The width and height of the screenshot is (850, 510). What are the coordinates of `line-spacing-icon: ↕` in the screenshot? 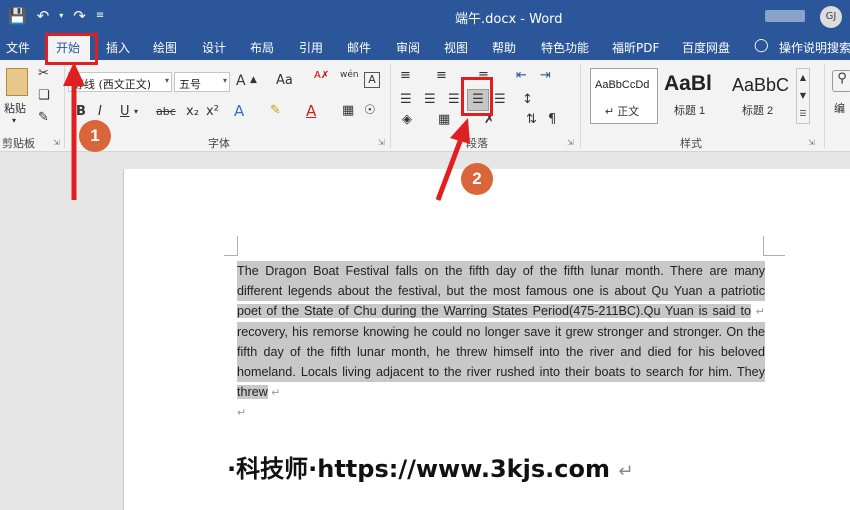 It's located at (527, 99).